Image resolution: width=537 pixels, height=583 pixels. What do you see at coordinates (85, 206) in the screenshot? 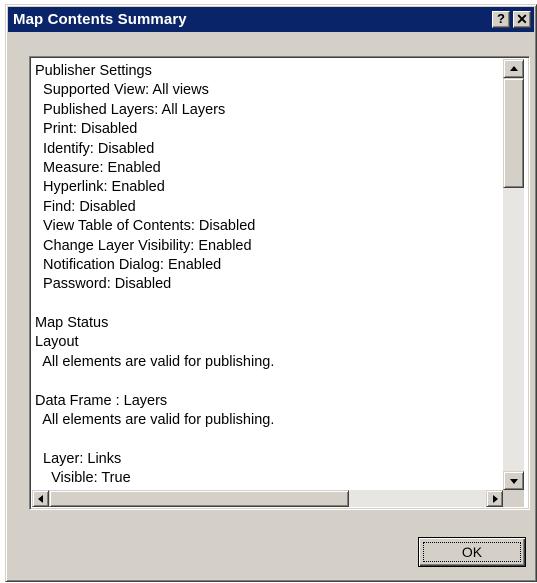
I see `summary-line: Find: Disabled` at bounding box center [85, 206].